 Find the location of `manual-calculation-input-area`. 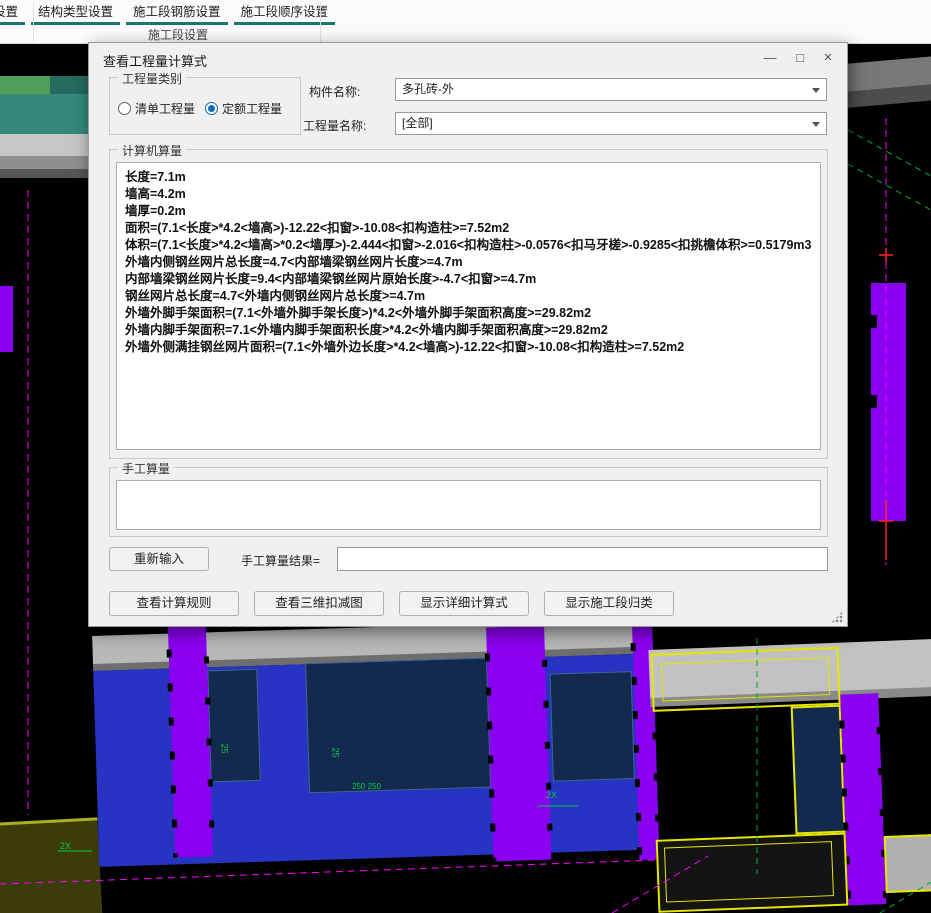

manual-calculation-input-area is located at coordinates (468, 505).